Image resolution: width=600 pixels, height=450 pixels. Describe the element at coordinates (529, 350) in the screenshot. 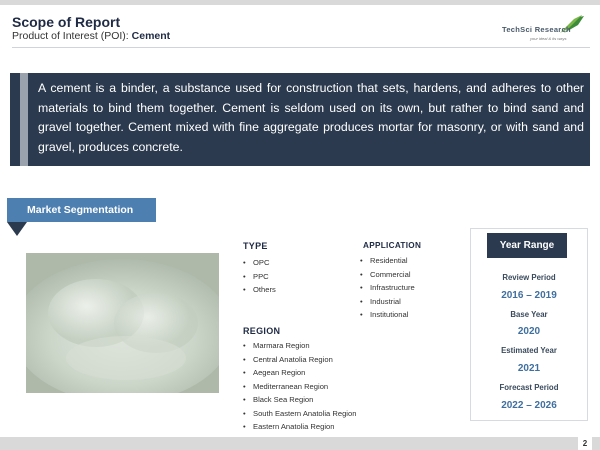

I see `estimated-year-label: Estimated Year` at that location.